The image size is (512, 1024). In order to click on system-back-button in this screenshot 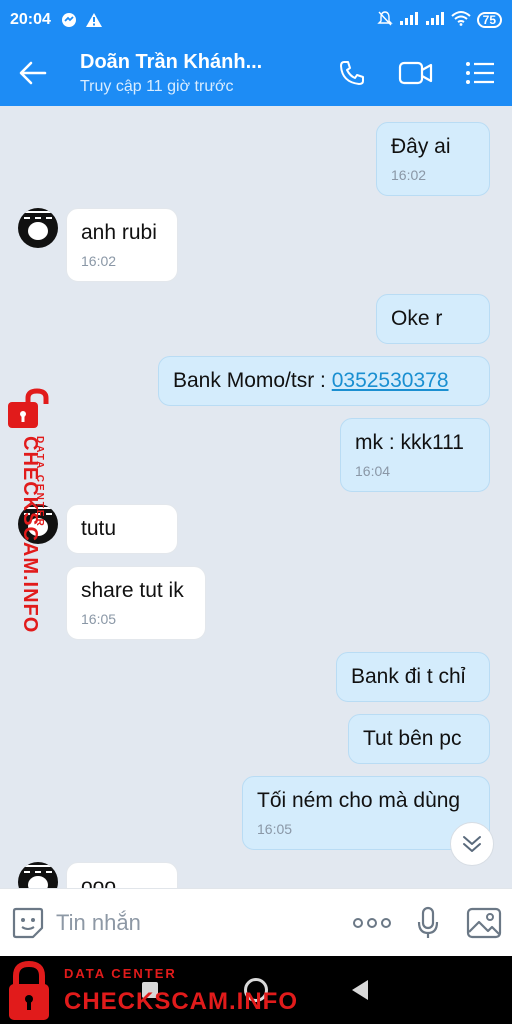, I will do `click(360, 990)`.